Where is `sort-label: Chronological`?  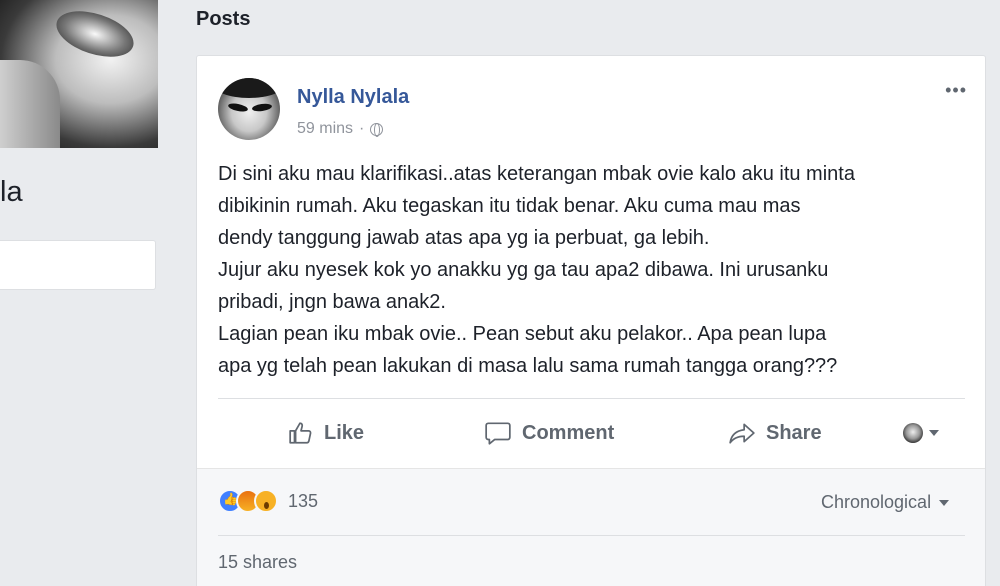 sort-label: Chronological is located at coordinates (876, 502).